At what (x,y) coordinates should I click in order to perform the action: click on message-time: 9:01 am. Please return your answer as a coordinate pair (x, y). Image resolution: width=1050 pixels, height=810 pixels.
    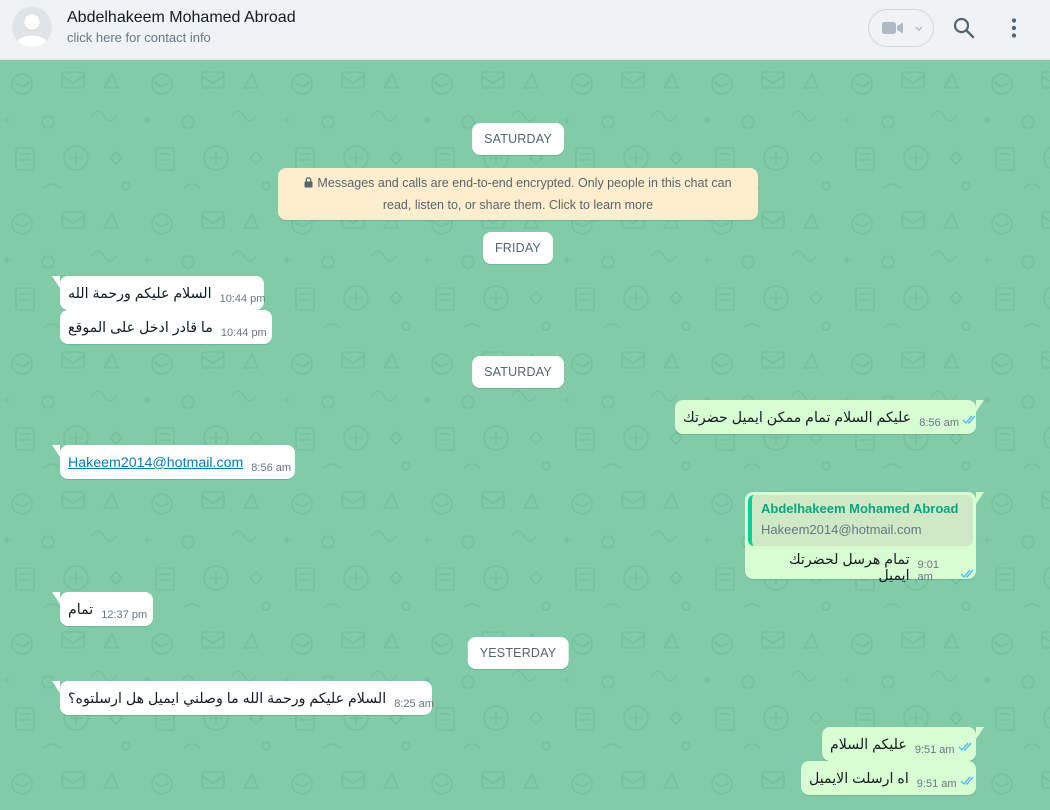
    Looking at the image, I should click on (928, 571).